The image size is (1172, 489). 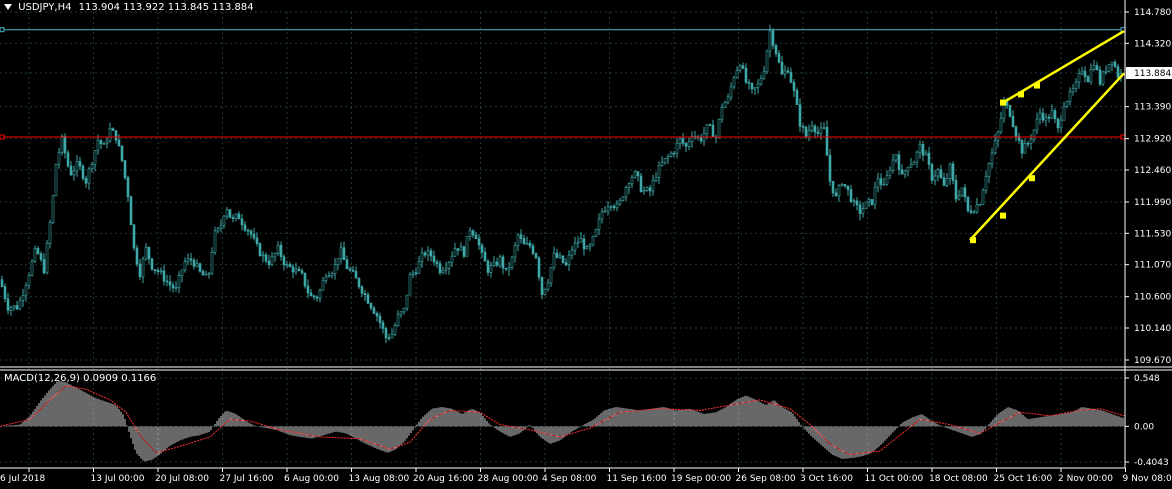 What do you see at coordinates (569, 479) in the screenshot?
I see `time-label: 4 Sep 08:00` at bounding box center [569, 479].